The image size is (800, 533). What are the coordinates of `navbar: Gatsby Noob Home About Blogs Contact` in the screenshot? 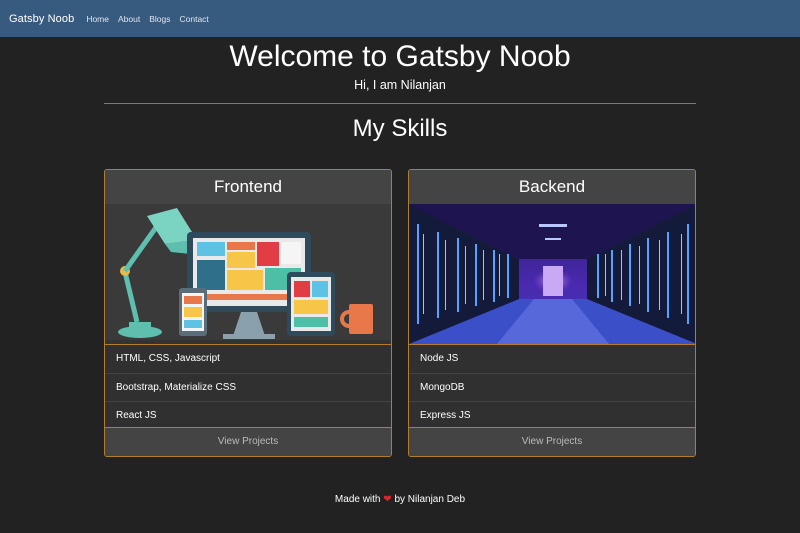 It's located at (400, 18).